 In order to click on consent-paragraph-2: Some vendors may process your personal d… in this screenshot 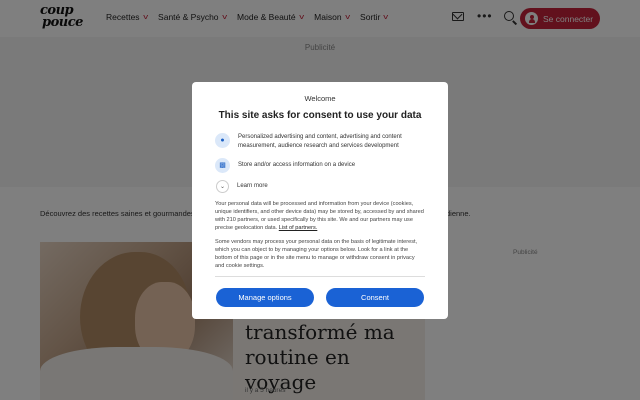, I will do `click(316, 254)`.